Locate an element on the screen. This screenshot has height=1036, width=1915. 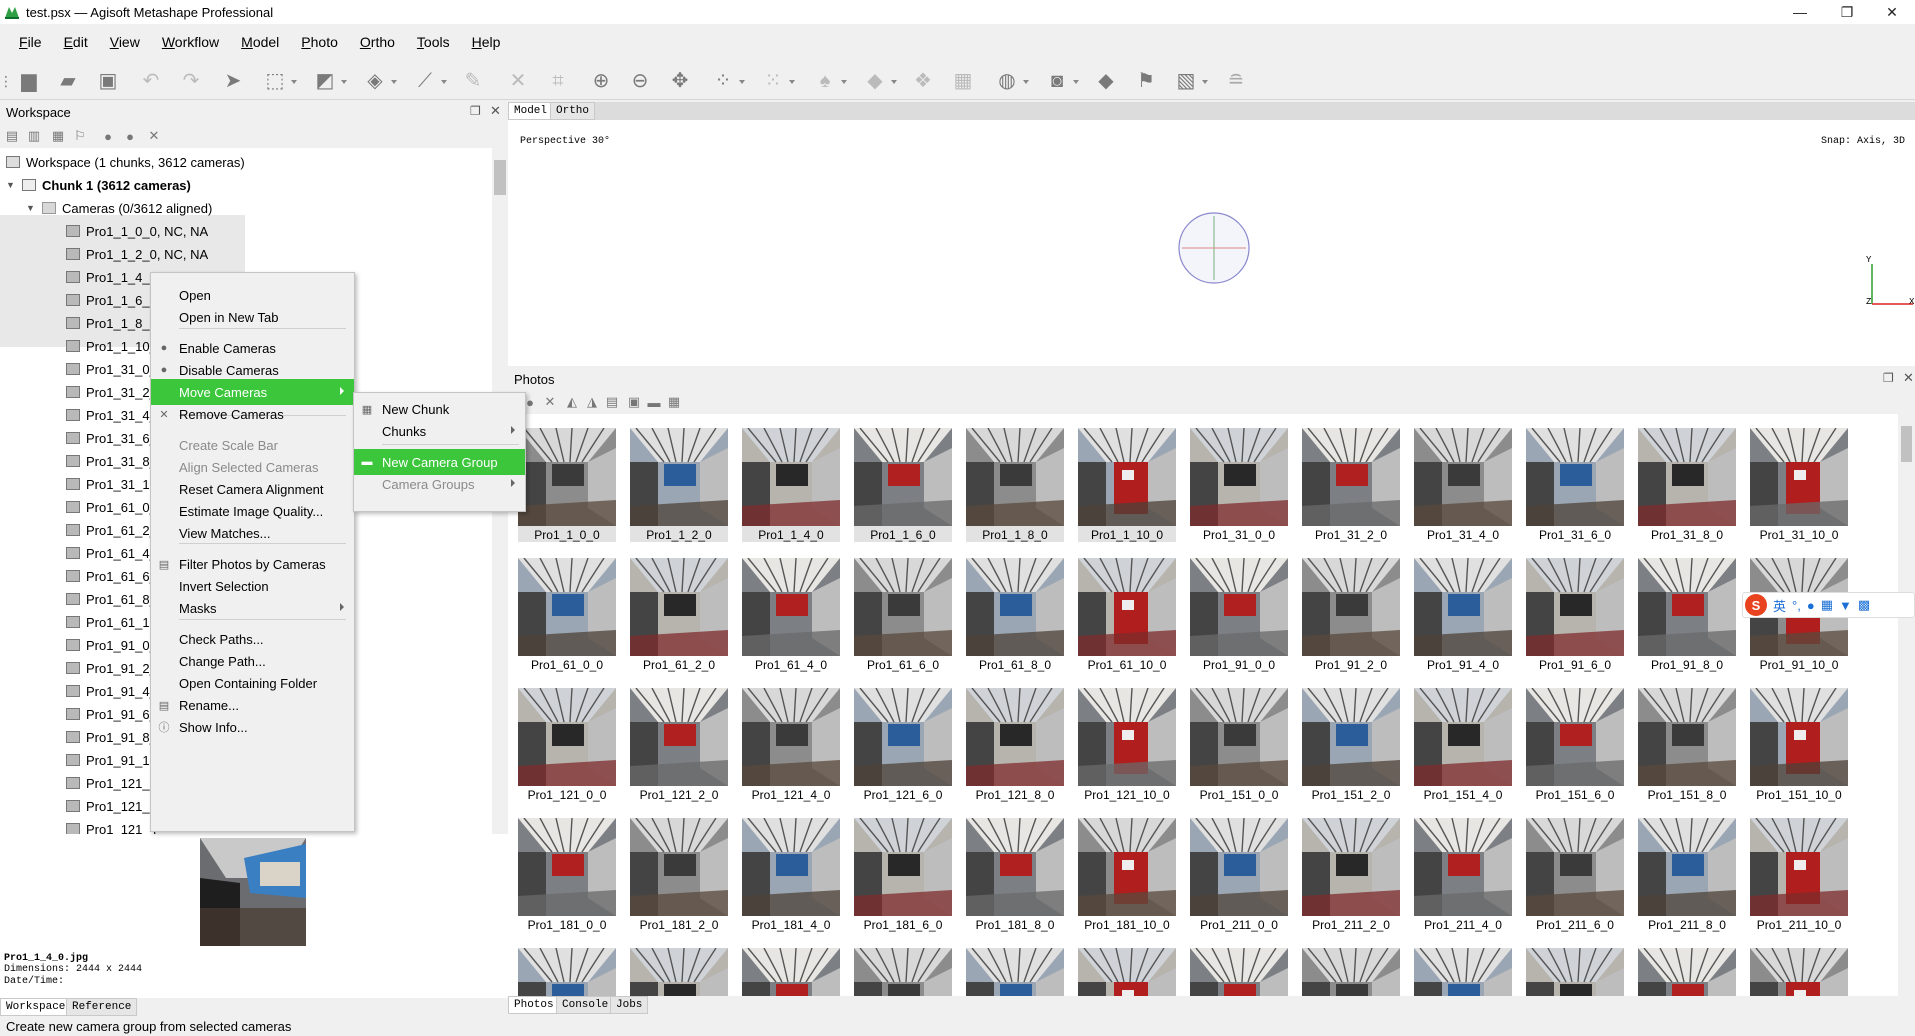
ime-toolbar: S 英 °, ● ▦ ▼ ▩ is located at coordinates (1828, 605).